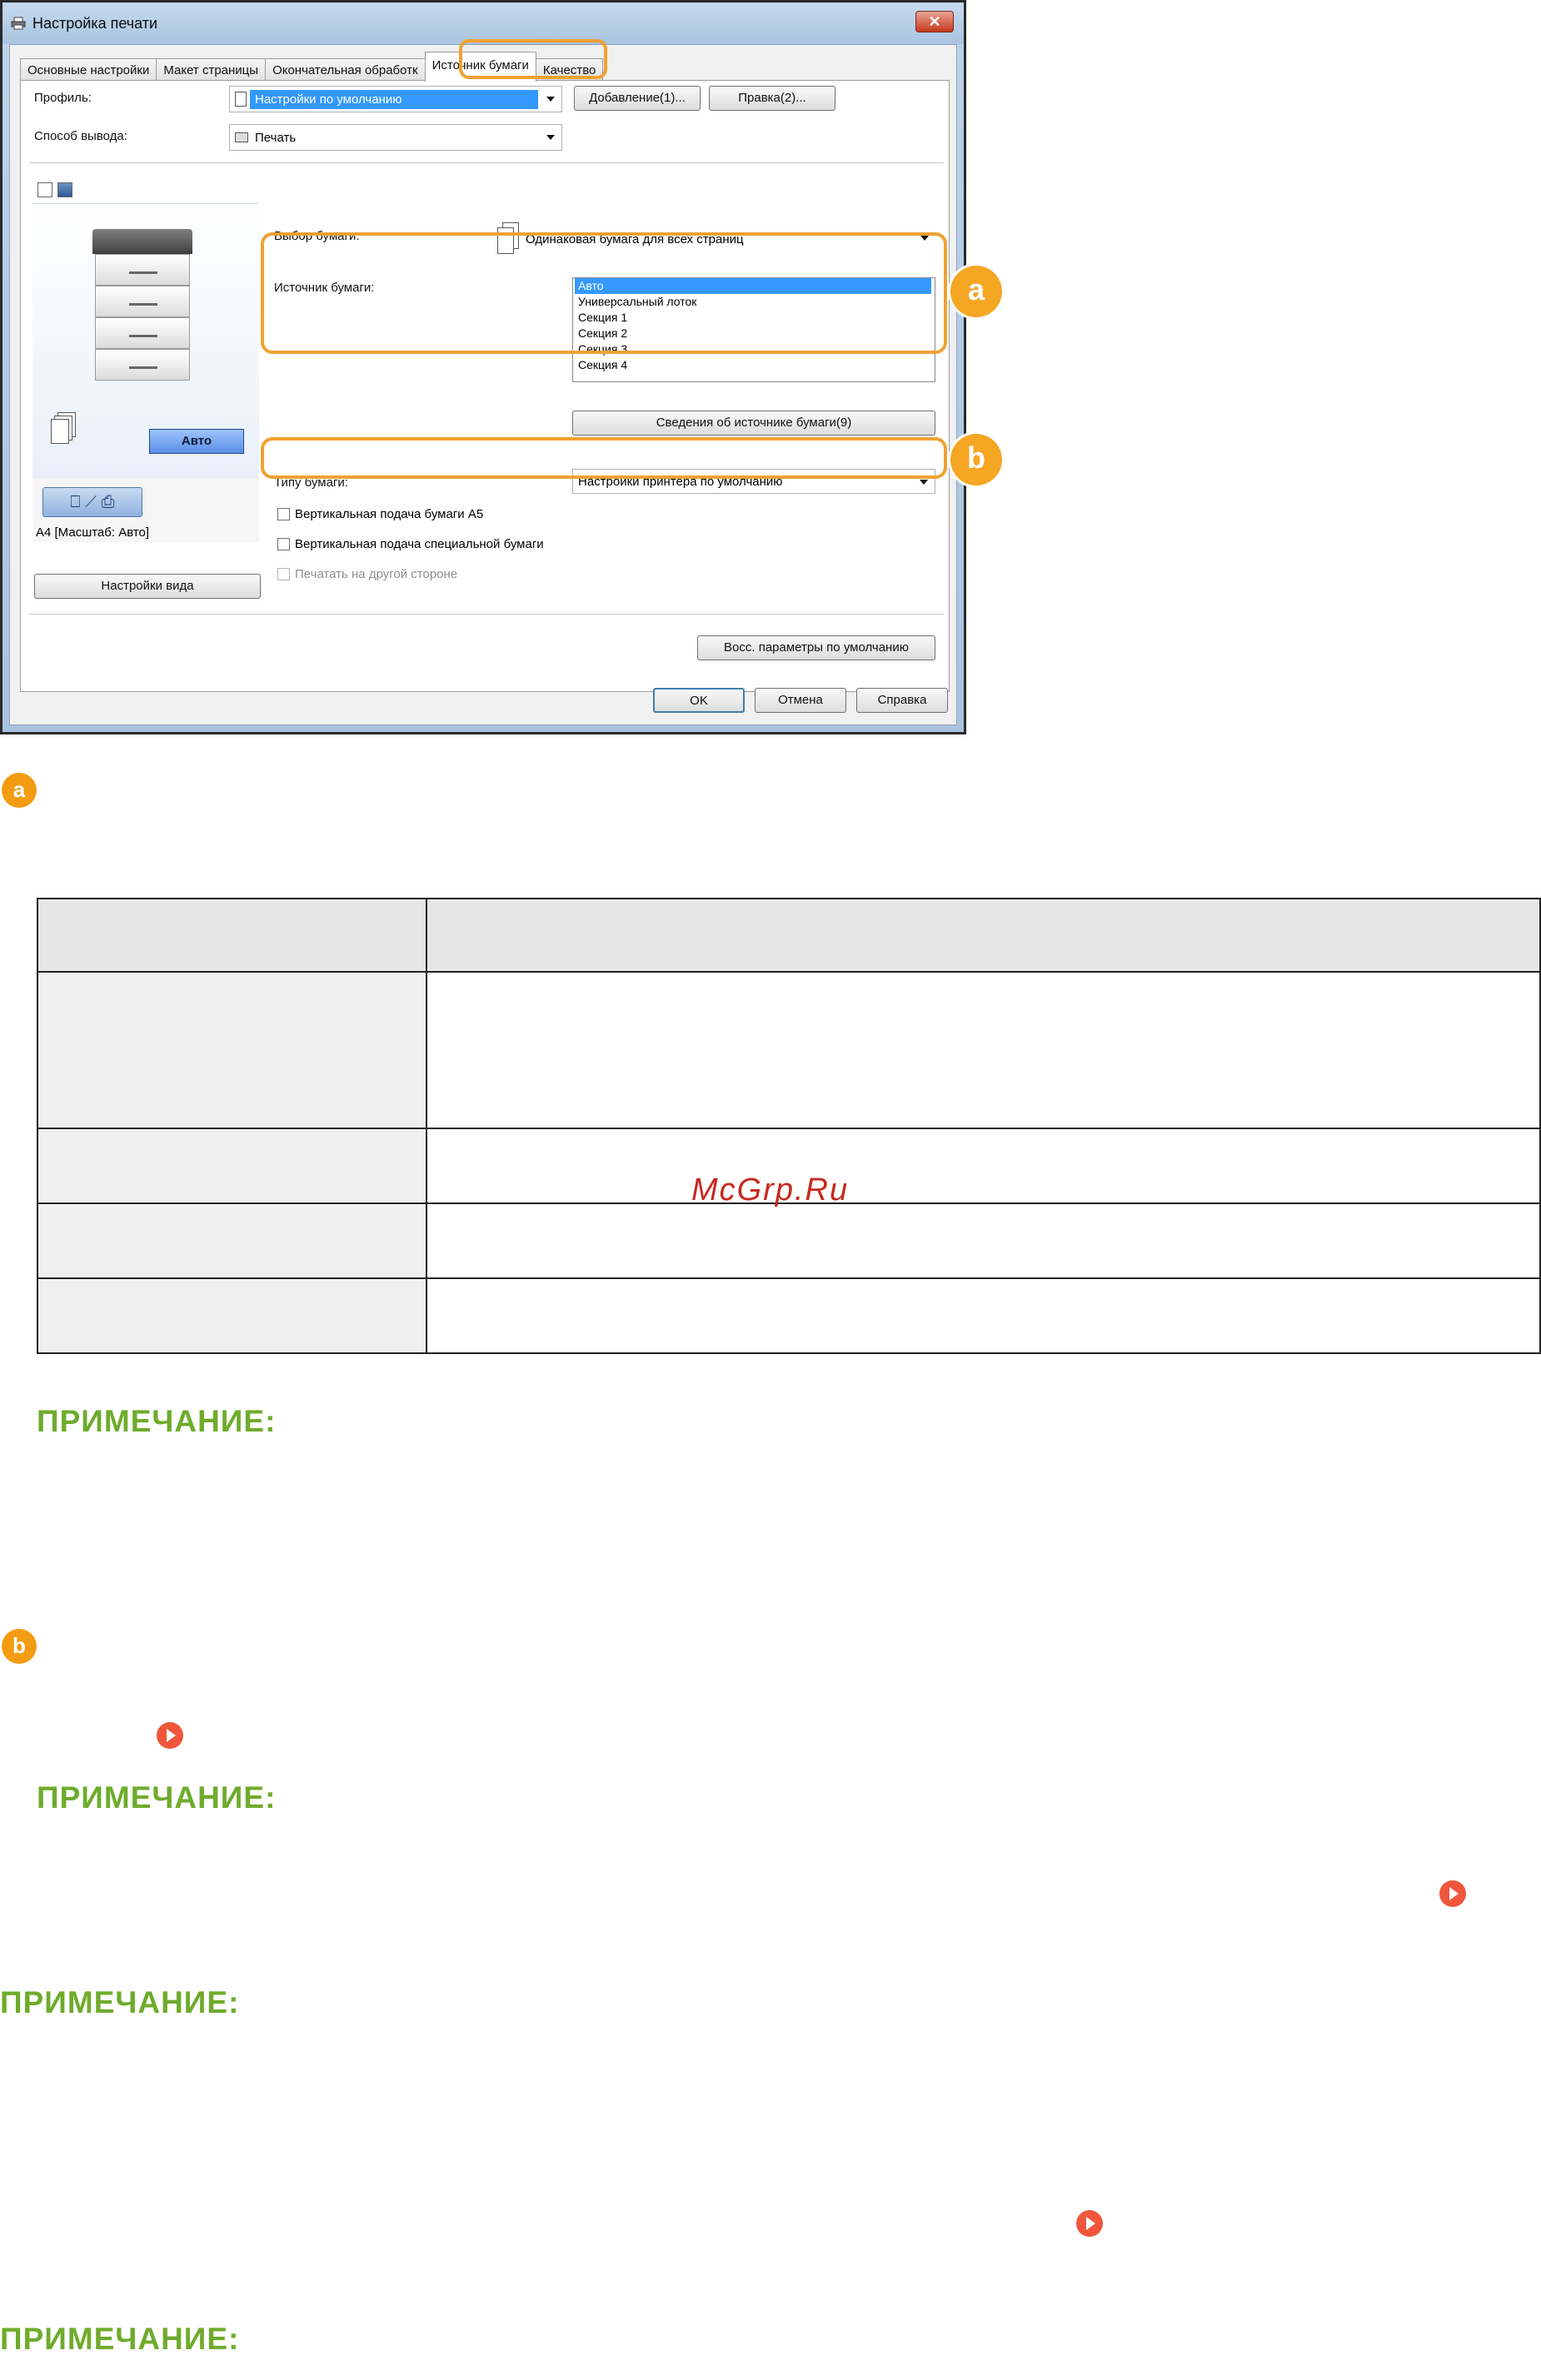  I want to click on checkbox-vertical-special: Вертикальная подача специальной бумаги, so click(410, 544).